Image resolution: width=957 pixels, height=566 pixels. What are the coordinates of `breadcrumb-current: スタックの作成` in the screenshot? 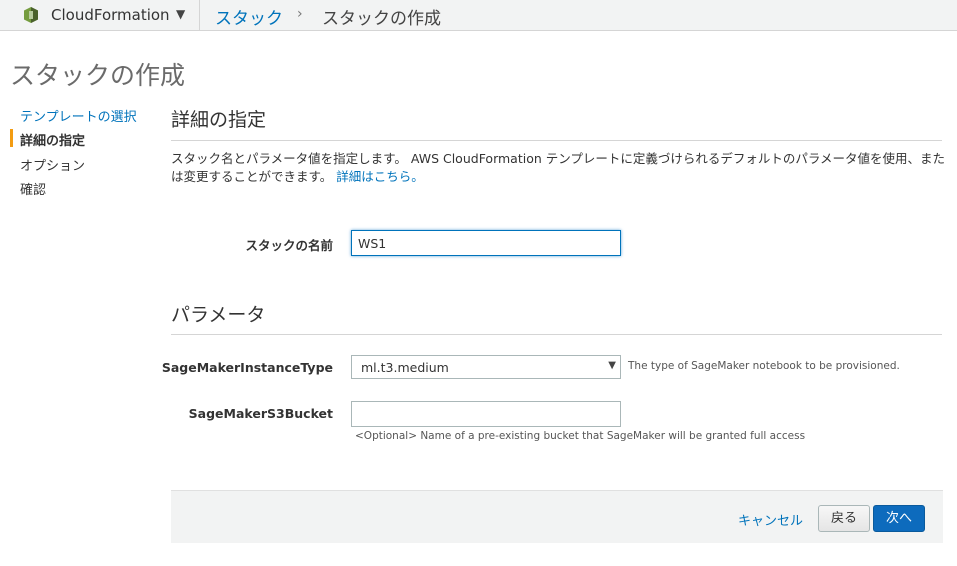 It's located at (381, 19).